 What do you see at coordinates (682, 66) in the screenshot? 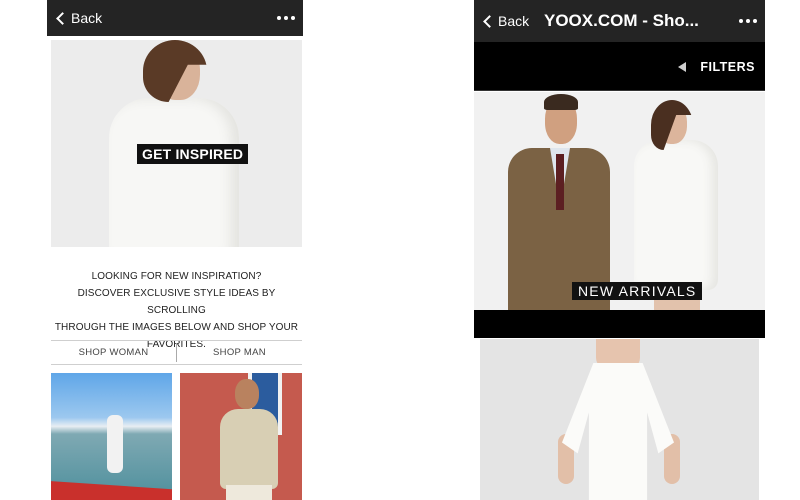
I see `triangle-left-icon` at bounding box center [682, 66].